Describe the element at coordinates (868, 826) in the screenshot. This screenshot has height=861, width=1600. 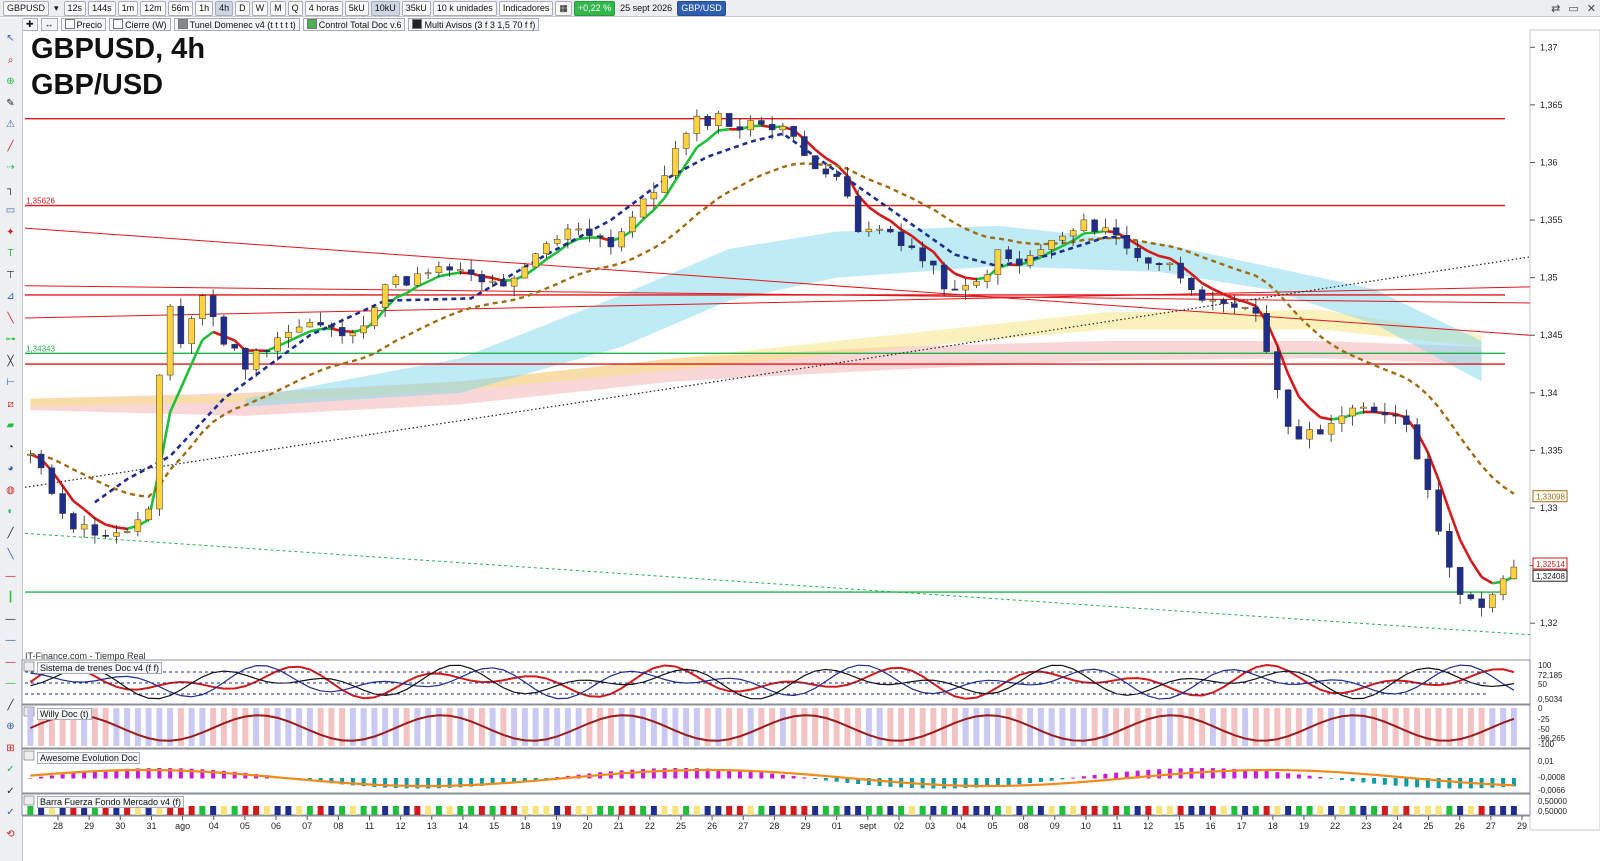
I see `x-tick-label: sept` at that location.